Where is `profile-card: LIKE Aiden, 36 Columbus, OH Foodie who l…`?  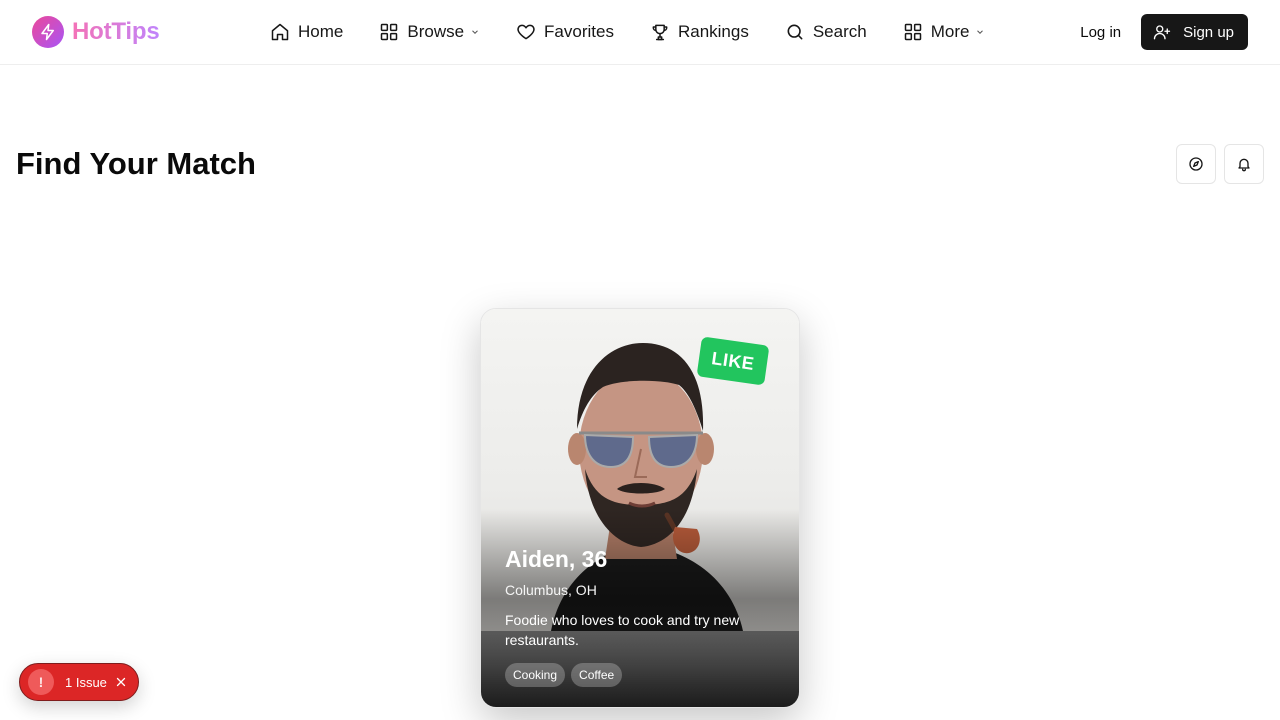
profile-card: LIKE Aiden, 36 Columbus, OH Foodie who l… is located at coordinates (640, 508).